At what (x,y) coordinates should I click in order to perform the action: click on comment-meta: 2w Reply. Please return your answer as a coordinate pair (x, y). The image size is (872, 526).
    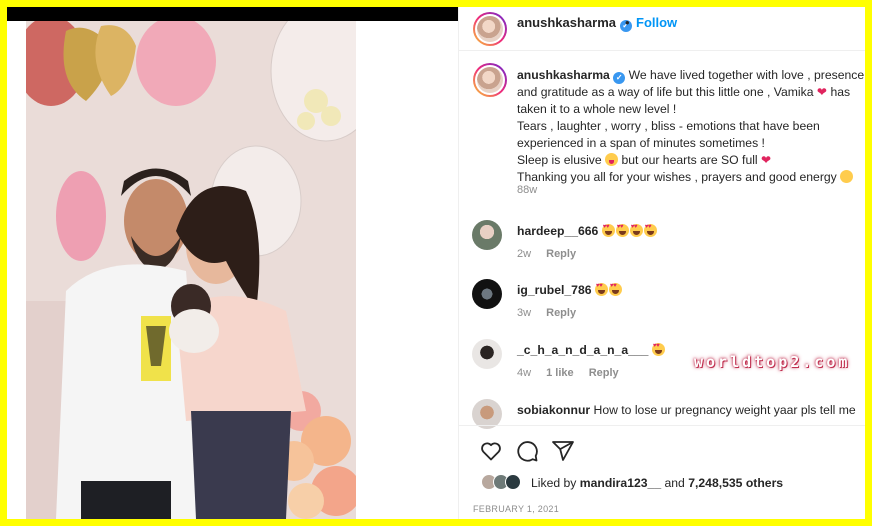
    Looking at the image, I should click on (552, 254).